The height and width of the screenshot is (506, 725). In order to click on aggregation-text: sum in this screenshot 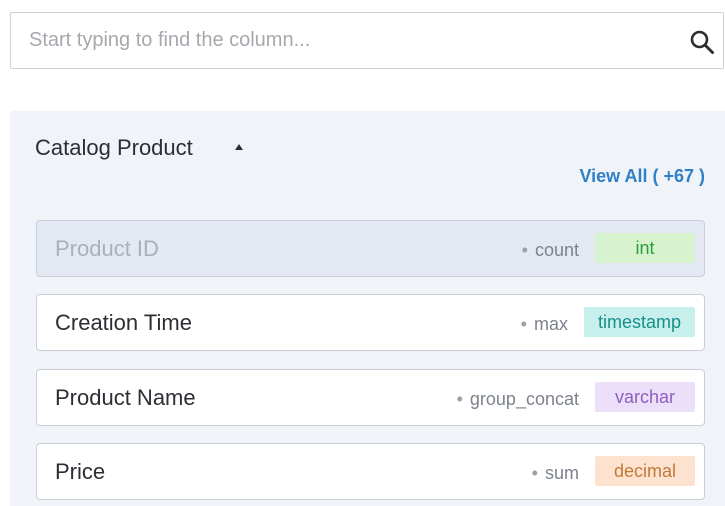, I will do `click(561, 473)`.